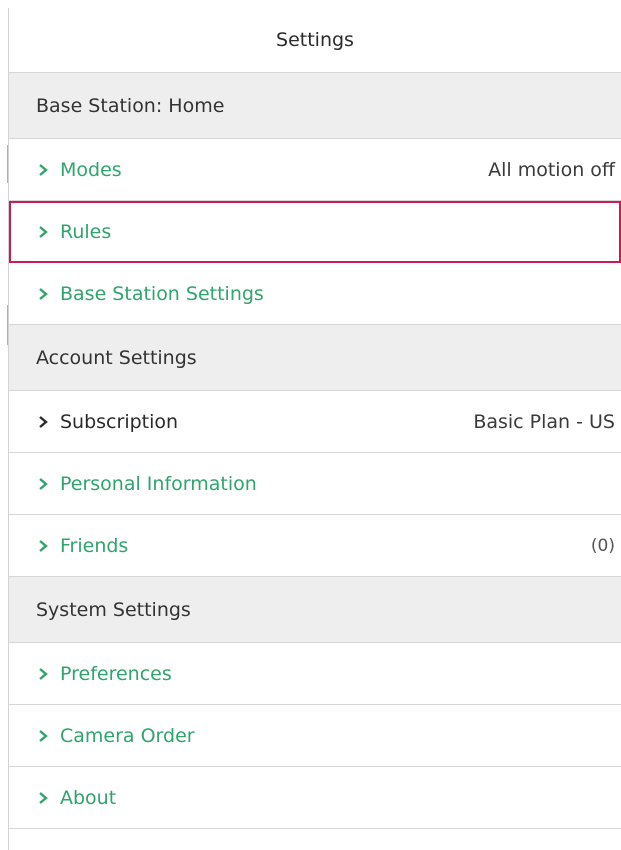 This screenshot has width=621, height=850. Describe the element at coordinates (119, 421) in the screenshot. I see `settings-item-label: Subscription` at that location.